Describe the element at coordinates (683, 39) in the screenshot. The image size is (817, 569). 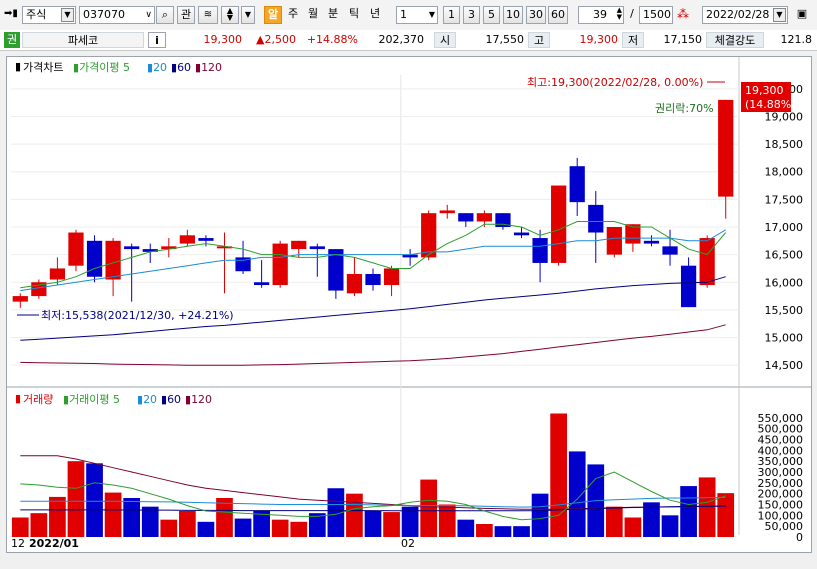
I see `low-price: 17,150` at that location.